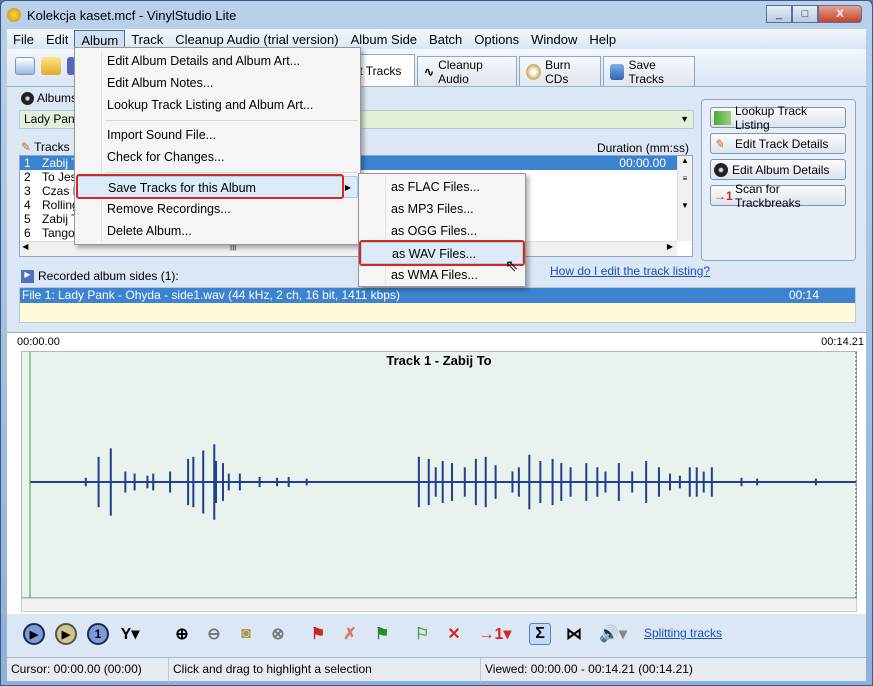 The height and width of the screenshot is (686, 873). I want to click on lookup-track-listing-button: Lookup Track Listing, so click(778, 118).